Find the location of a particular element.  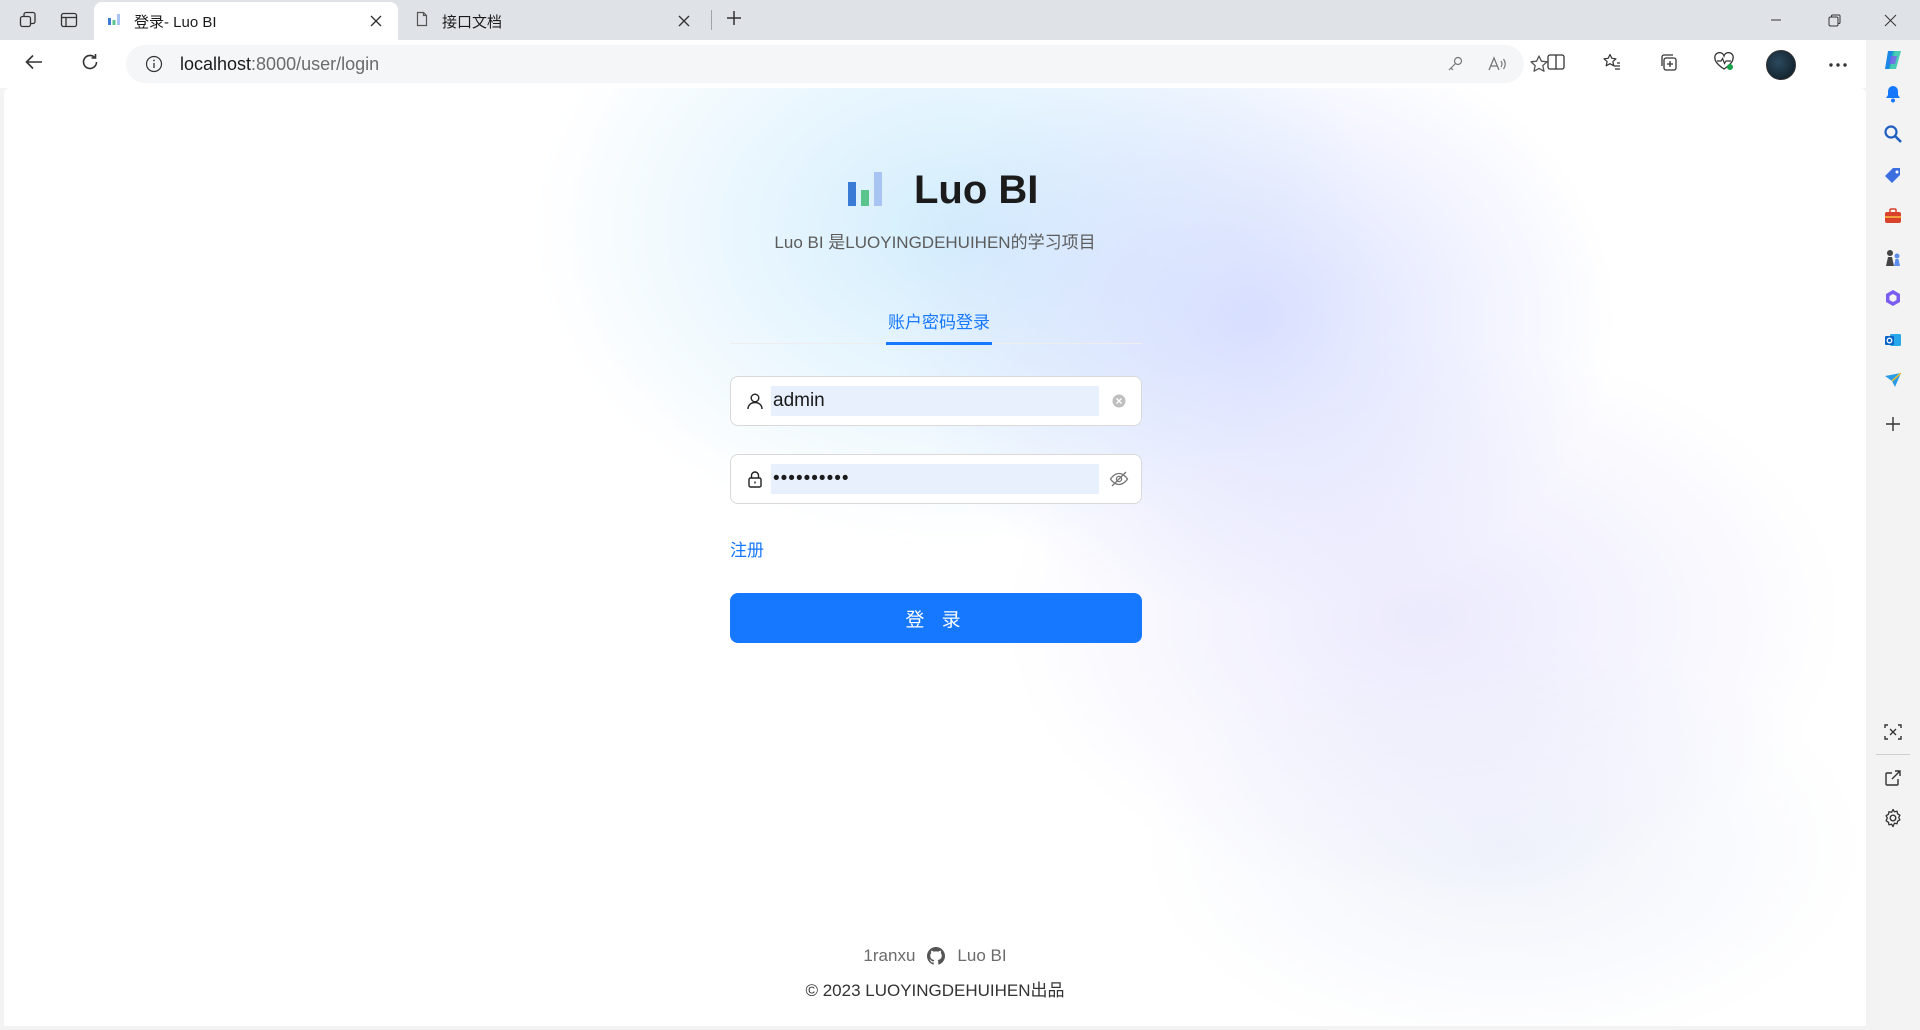

copyright-text: © 2023 LUOYINGDEHUIHEN出品 is located at coordinates (935, 990).